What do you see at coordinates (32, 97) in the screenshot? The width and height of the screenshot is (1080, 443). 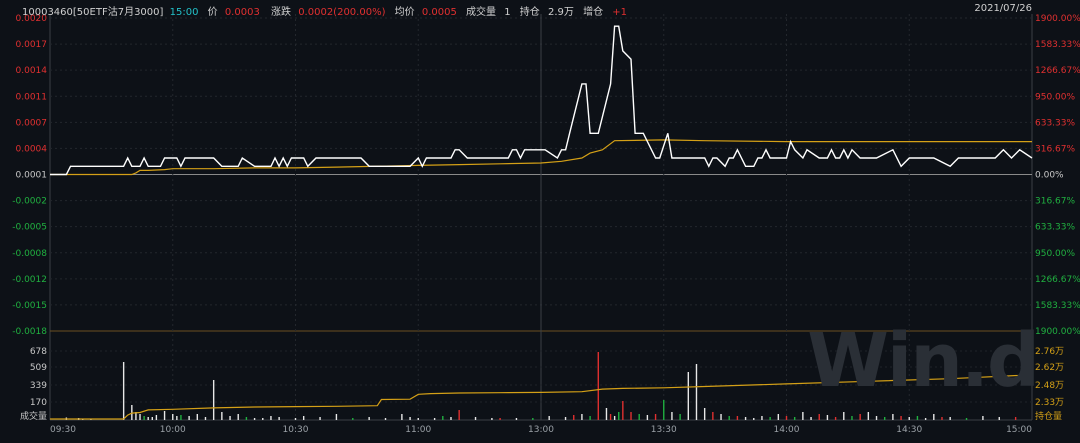 I see `price-y-tick-label: 0.0011` at bounding box center [32, 97].